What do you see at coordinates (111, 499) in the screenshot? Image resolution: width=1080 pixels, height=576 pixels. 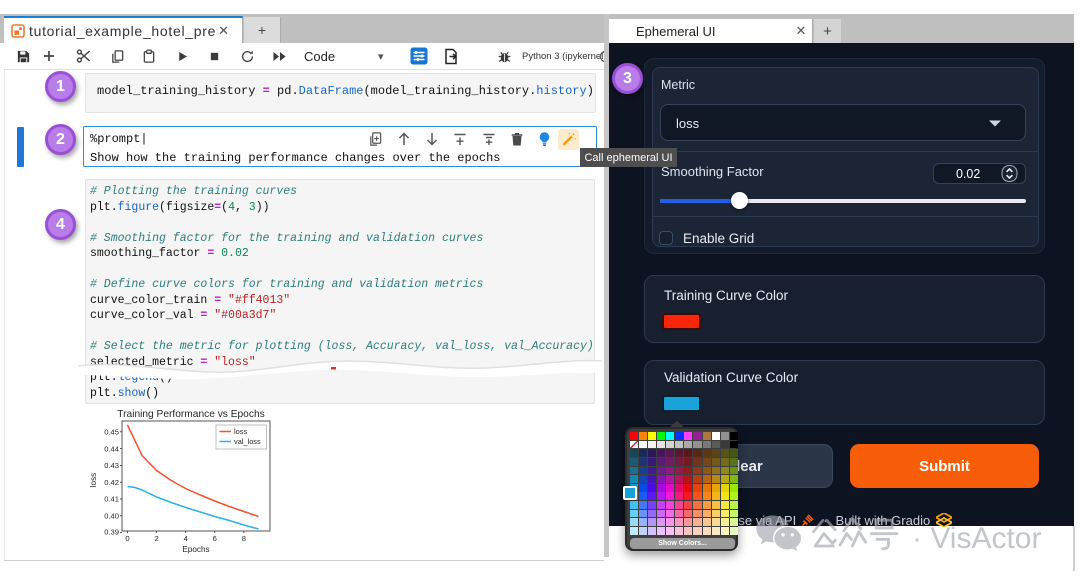 I see `svg-text: 0.41` at bounding box center [111, 499].